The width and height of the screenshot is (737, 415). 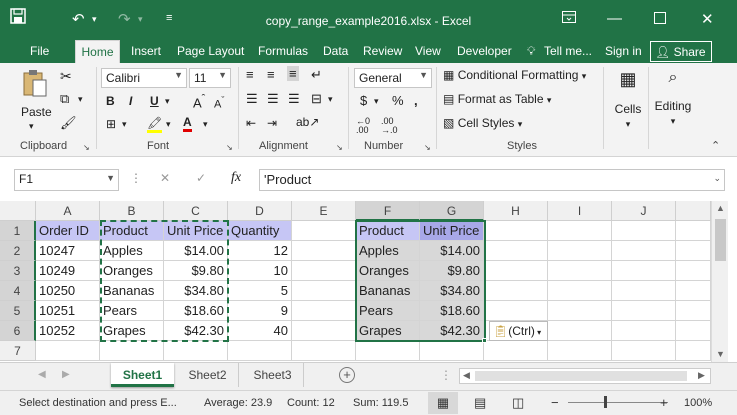 I want to click on clipboard-launcher-icon: ↘, so click(x=86, y=147).